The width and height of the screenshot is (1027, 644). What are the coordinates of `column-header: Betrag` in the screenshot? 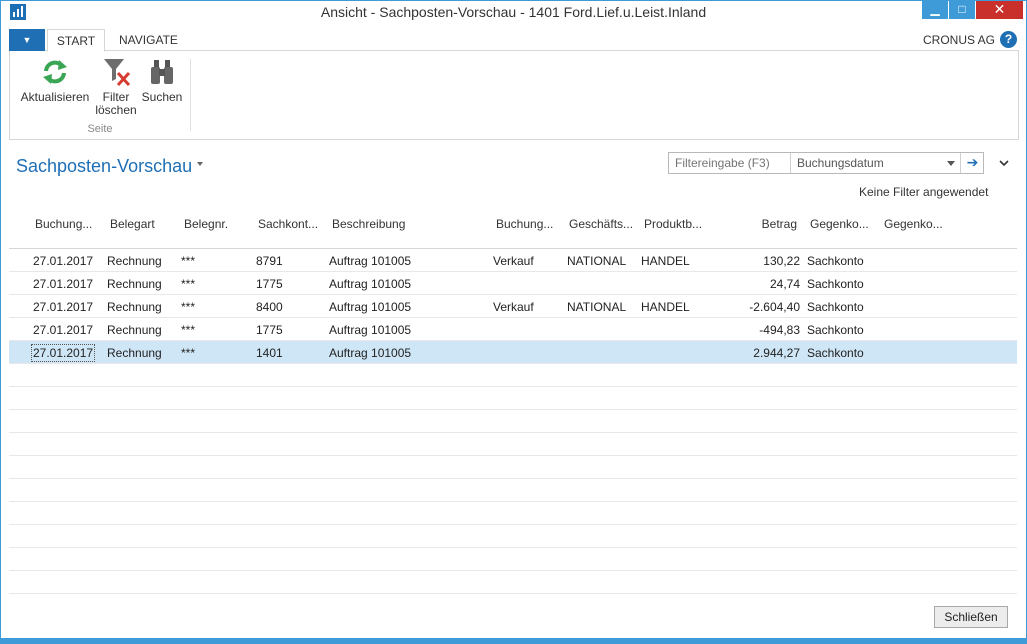 It's located at (768, 224).